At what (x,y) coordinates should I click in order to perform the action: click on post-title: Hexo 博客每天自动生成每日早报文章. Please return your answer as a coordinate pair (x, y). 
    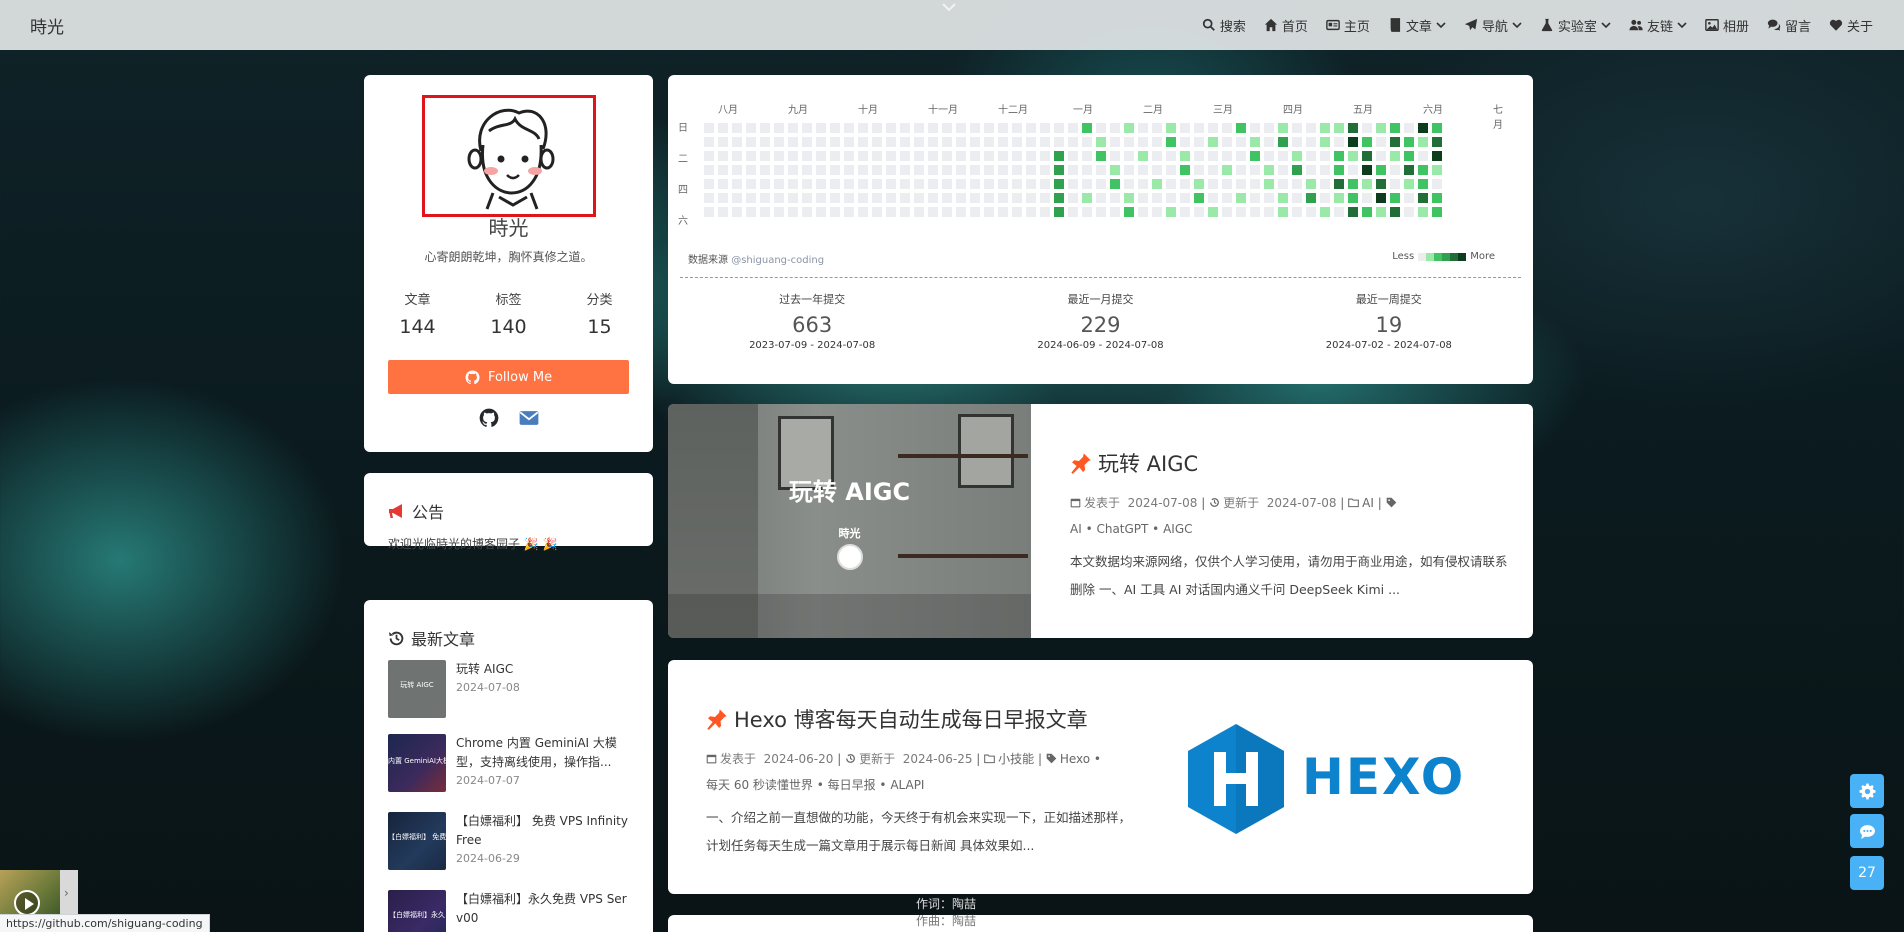
    Looking at the image, I should click on (921, 719).